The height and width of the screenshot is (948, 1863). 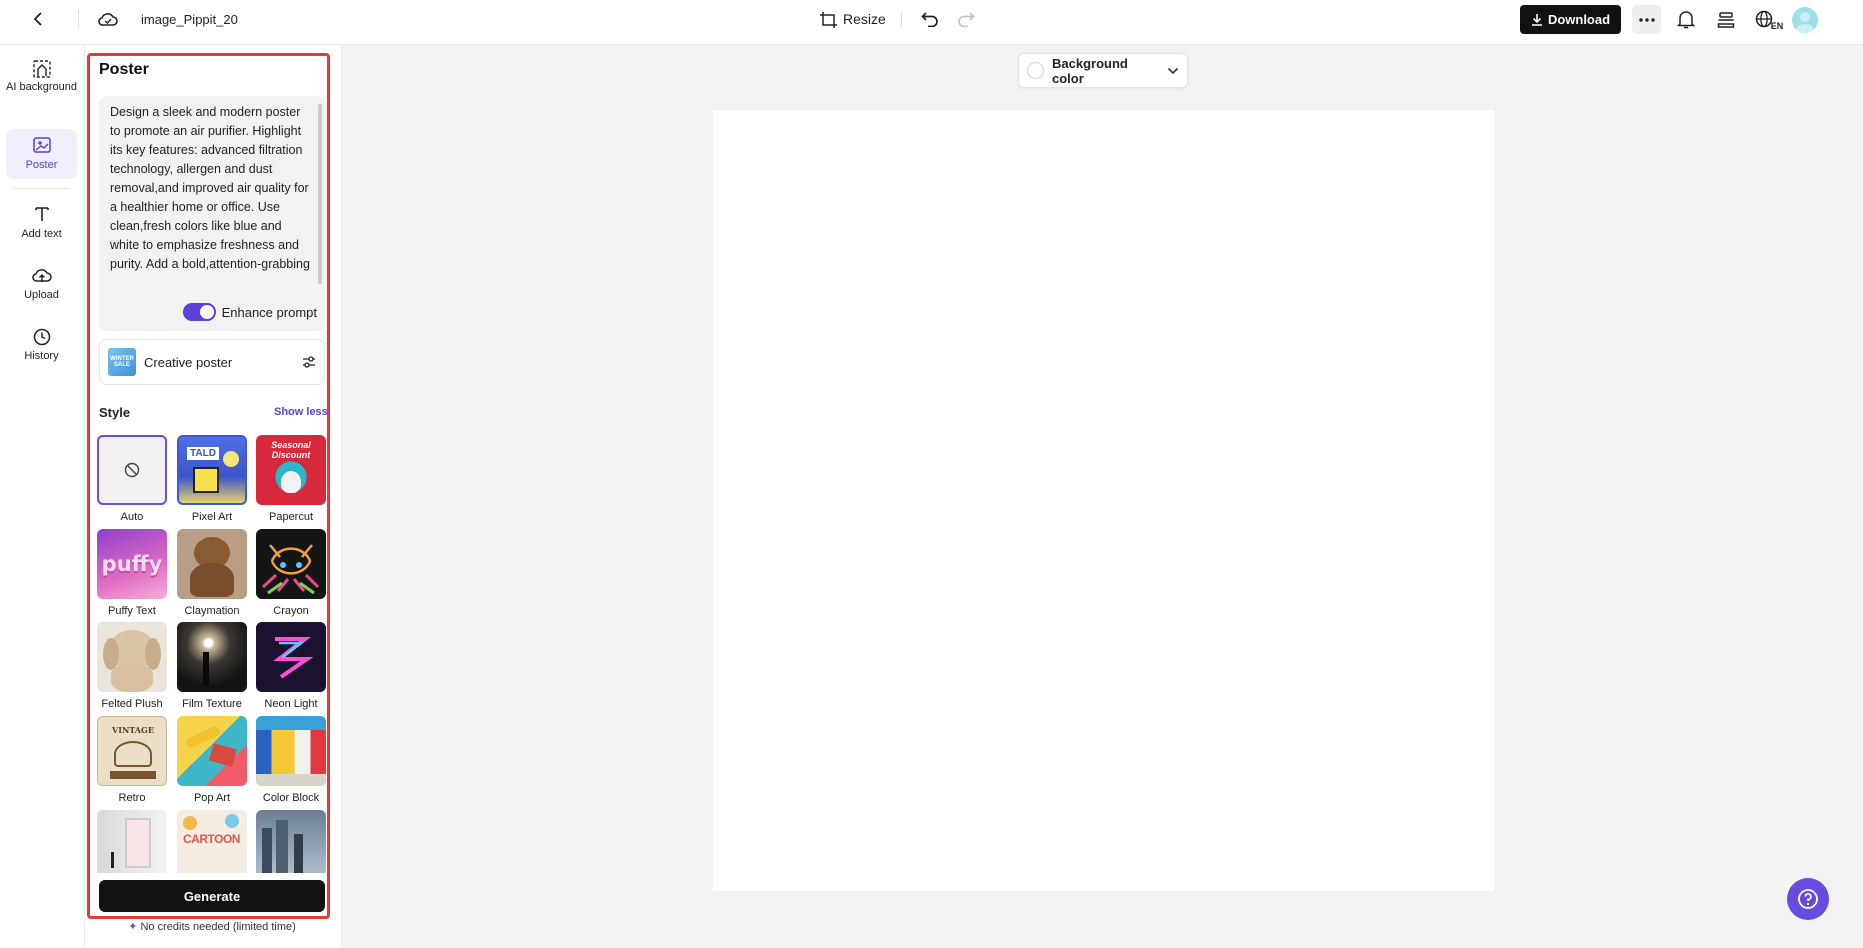 I want to click on avatar, so click(x=1805, y=20).